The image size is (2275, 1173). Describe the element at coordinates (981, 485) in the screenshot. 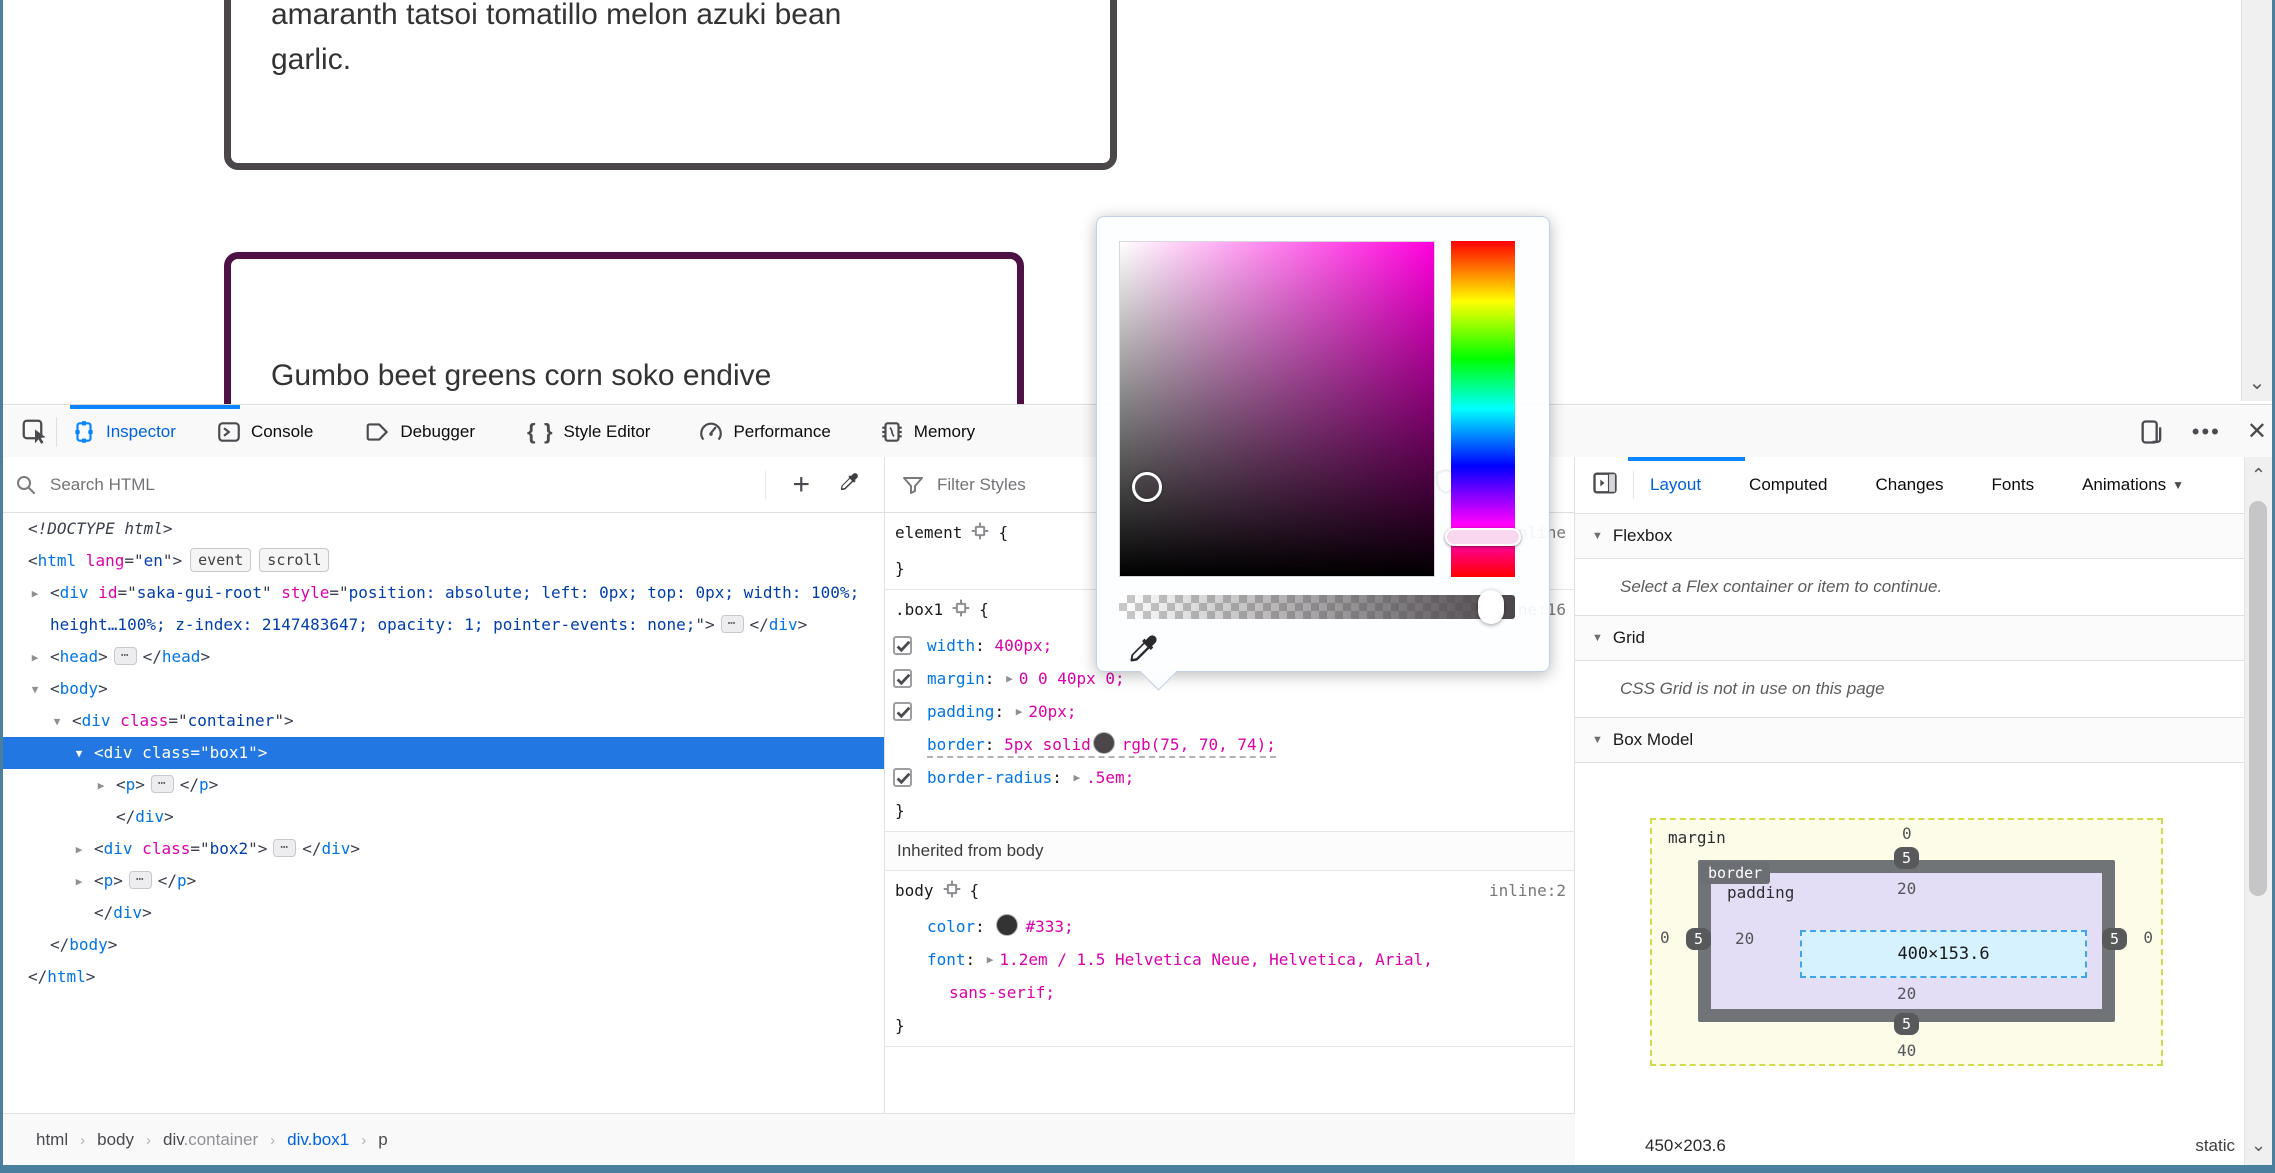

I see `filter-styles-input: Filter Styles` at that location.